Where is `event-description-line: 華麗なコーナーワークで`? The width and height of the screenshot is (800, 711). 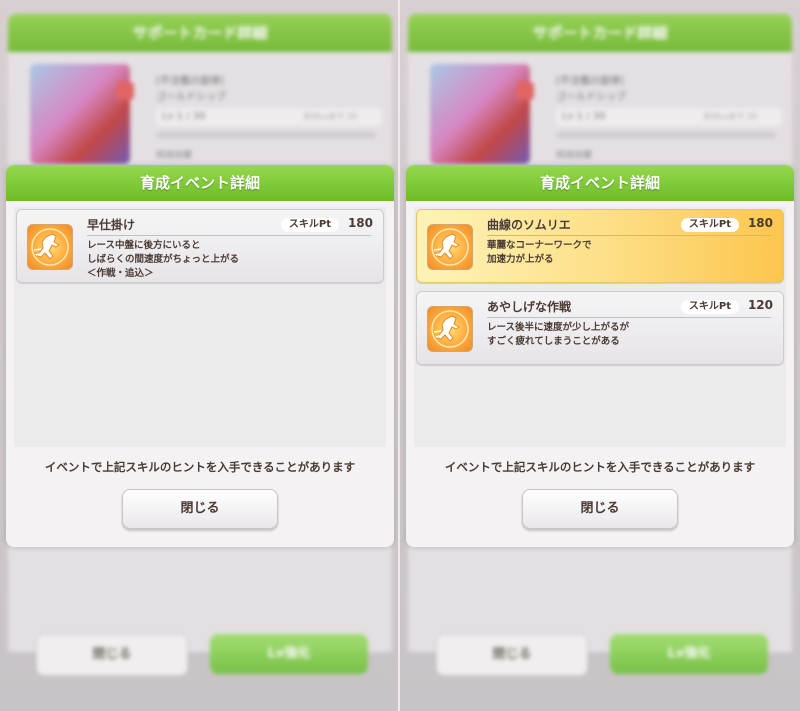 event-description-line: 華麗なコーナーワークで is located at coordinates (539, 245).